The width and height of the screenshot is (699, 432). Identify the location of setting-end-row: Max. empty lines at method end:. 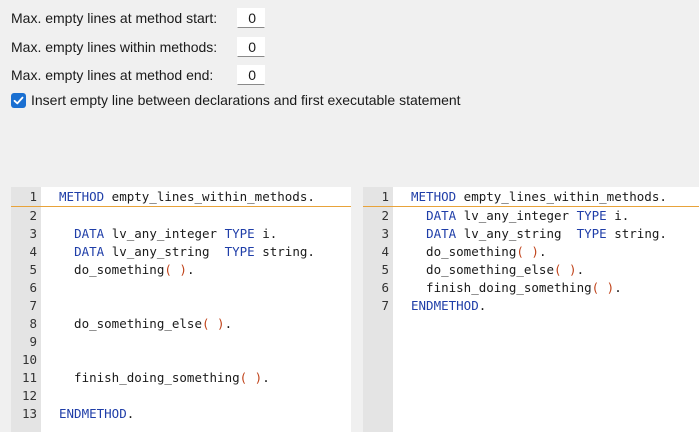
(138, 75).